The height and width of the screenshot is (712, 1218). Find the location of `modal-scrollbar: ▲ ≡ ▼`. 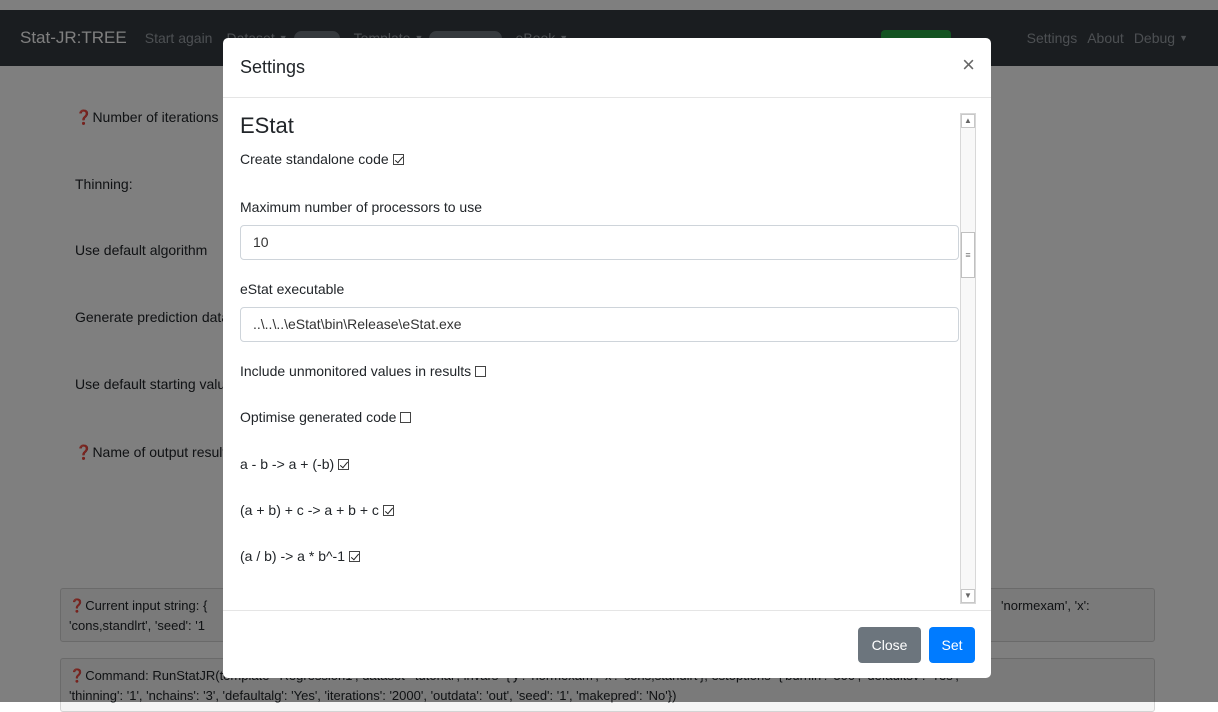

modal-scrollbar: ▲ ≡ ▼ is located at coordinates (968, 358).